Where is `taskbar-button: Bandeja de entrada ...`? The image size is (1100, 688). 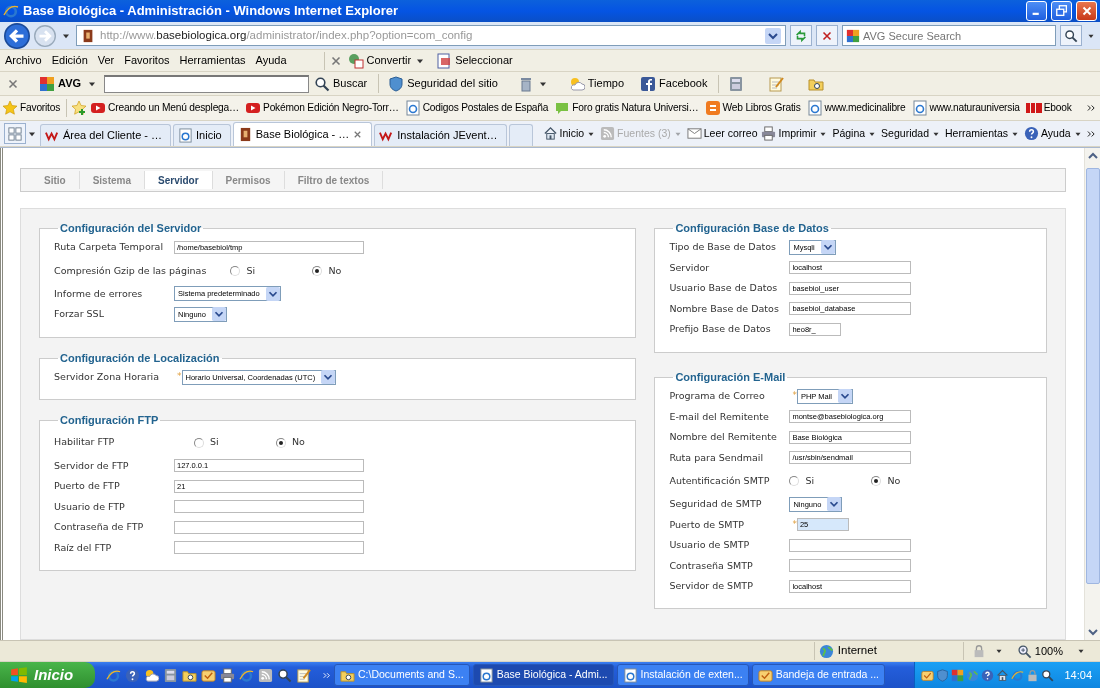 taskbar-button: Bandeja de entrada ... is located at coordinates (818, 675).